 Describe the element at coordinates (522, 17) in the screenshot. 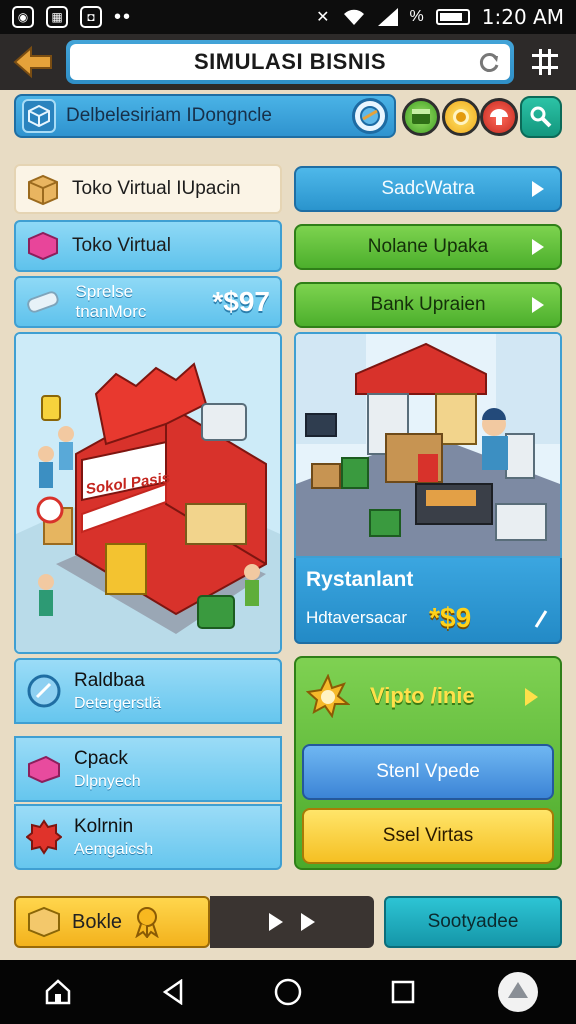

I see `clock: 1:20 AM` at that location.